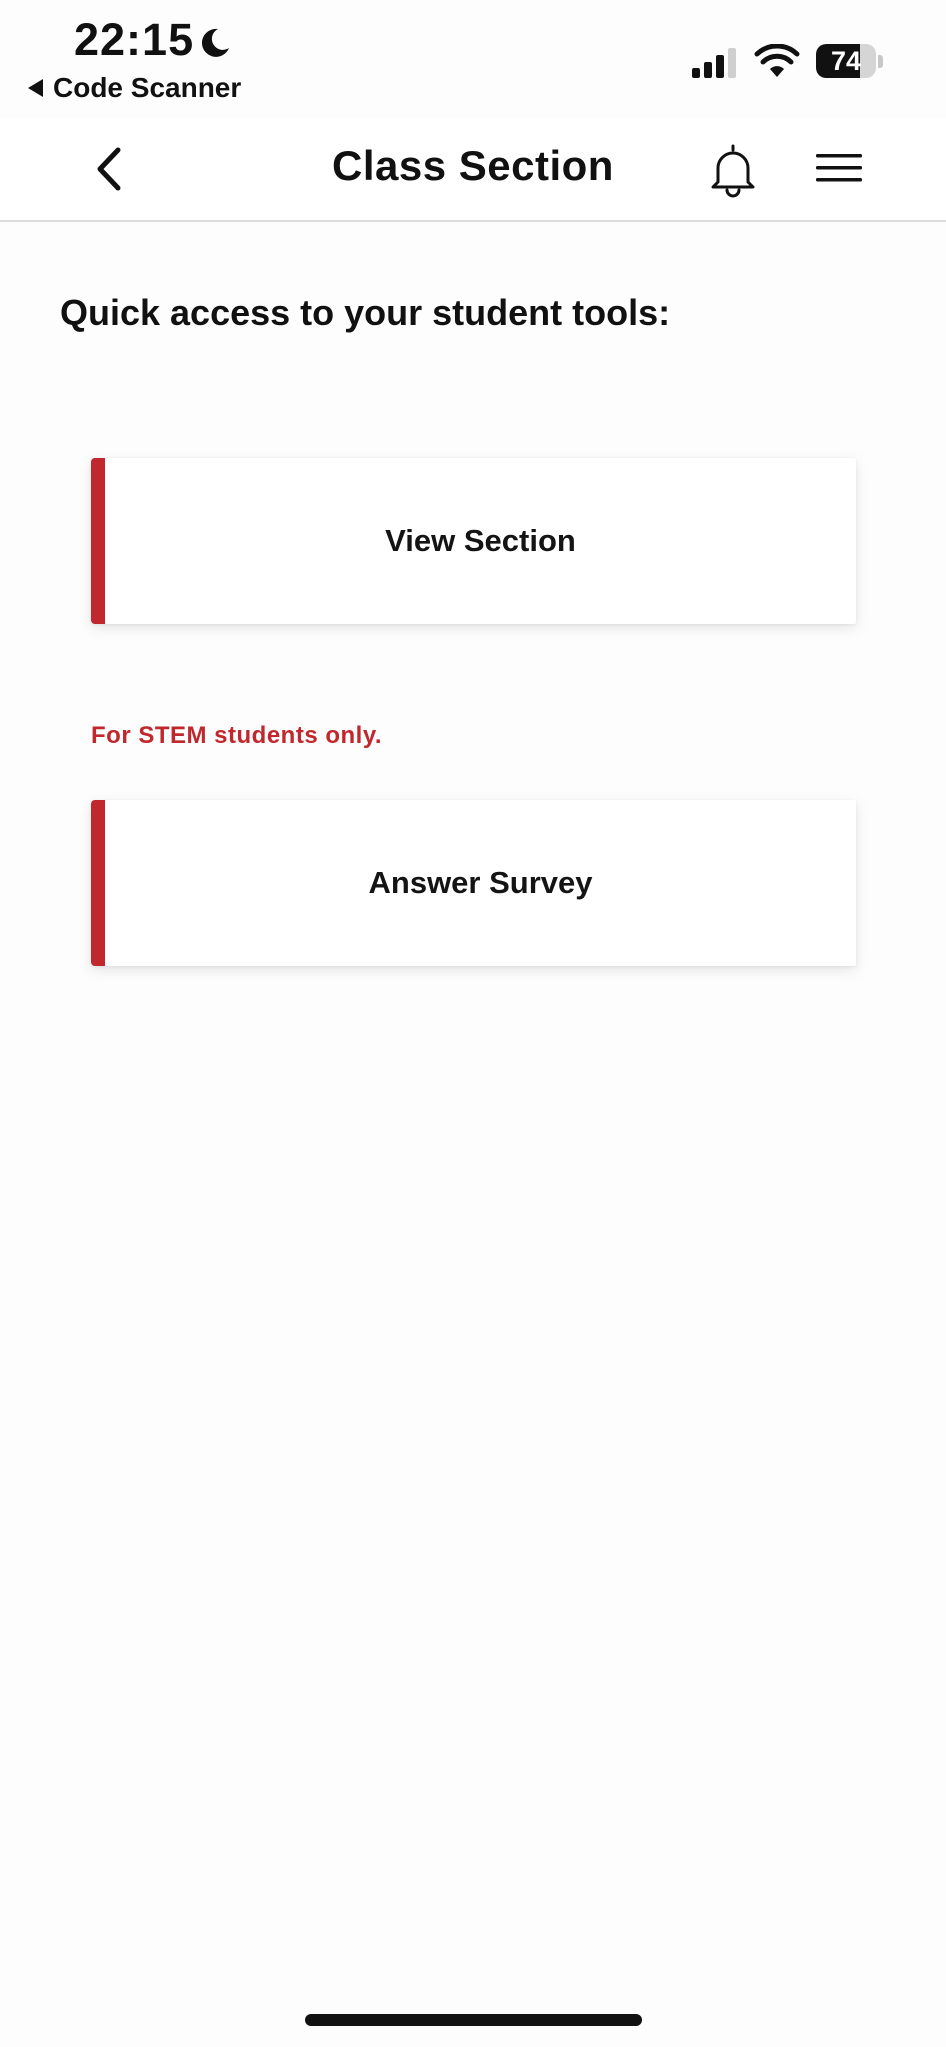  What do you see at coordinates (714, 63) in the screenshot?
I see `signal-icon` at bounding box center [714, 63].